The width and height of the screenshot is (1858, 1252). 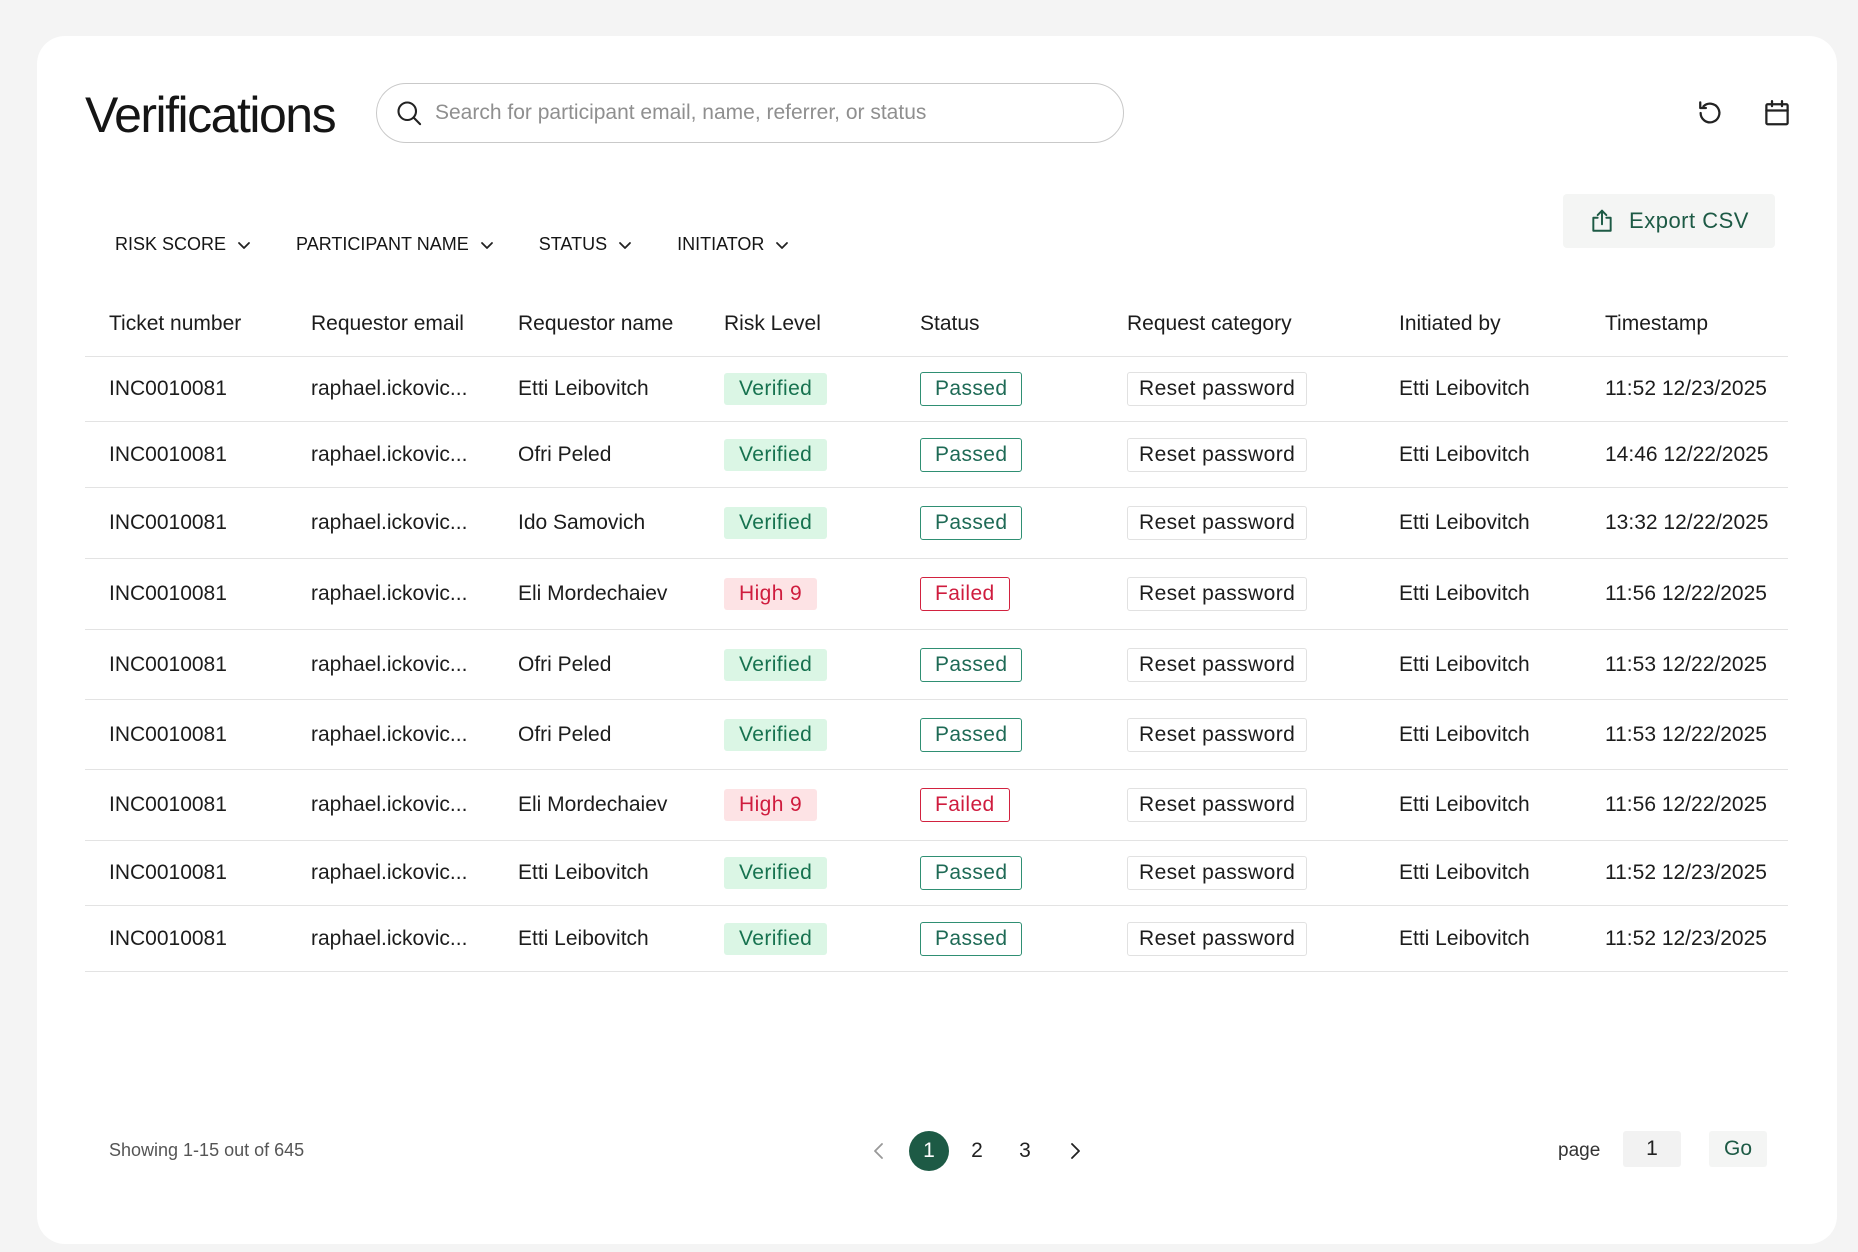 I want to click on filter-participant-name: PARTICIPANT NAME, so click(x=395, y=244).